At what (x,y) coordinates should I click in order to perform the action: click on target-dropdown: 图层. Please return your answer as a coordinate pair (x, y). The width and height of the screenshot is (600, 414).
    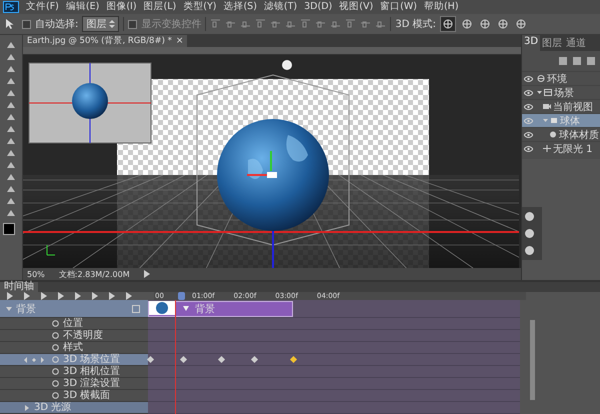
    Looking at the image, I should click on (101, 24).